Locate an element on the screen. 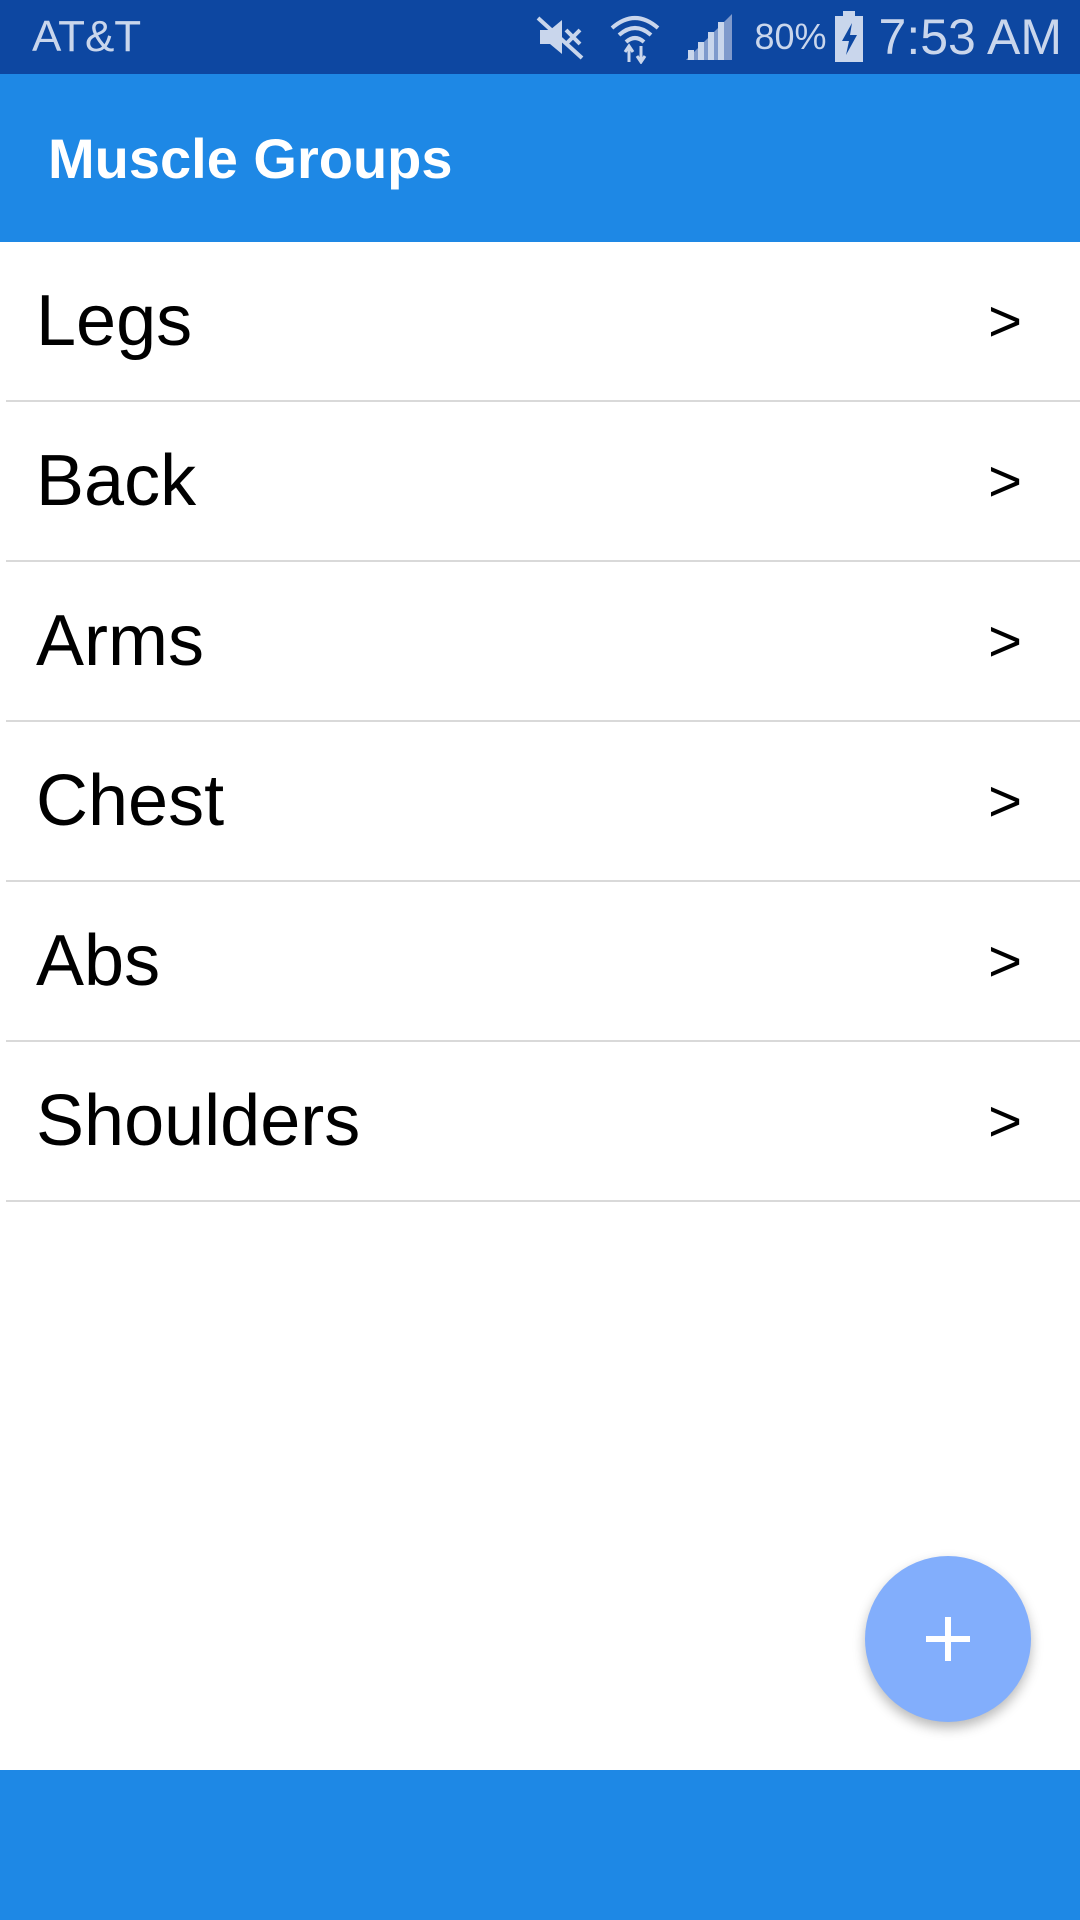 Image resolution: width=1080 pixels, height=1920 pixels. list-item-chest: Chest > is located at coordinates (543, 802).